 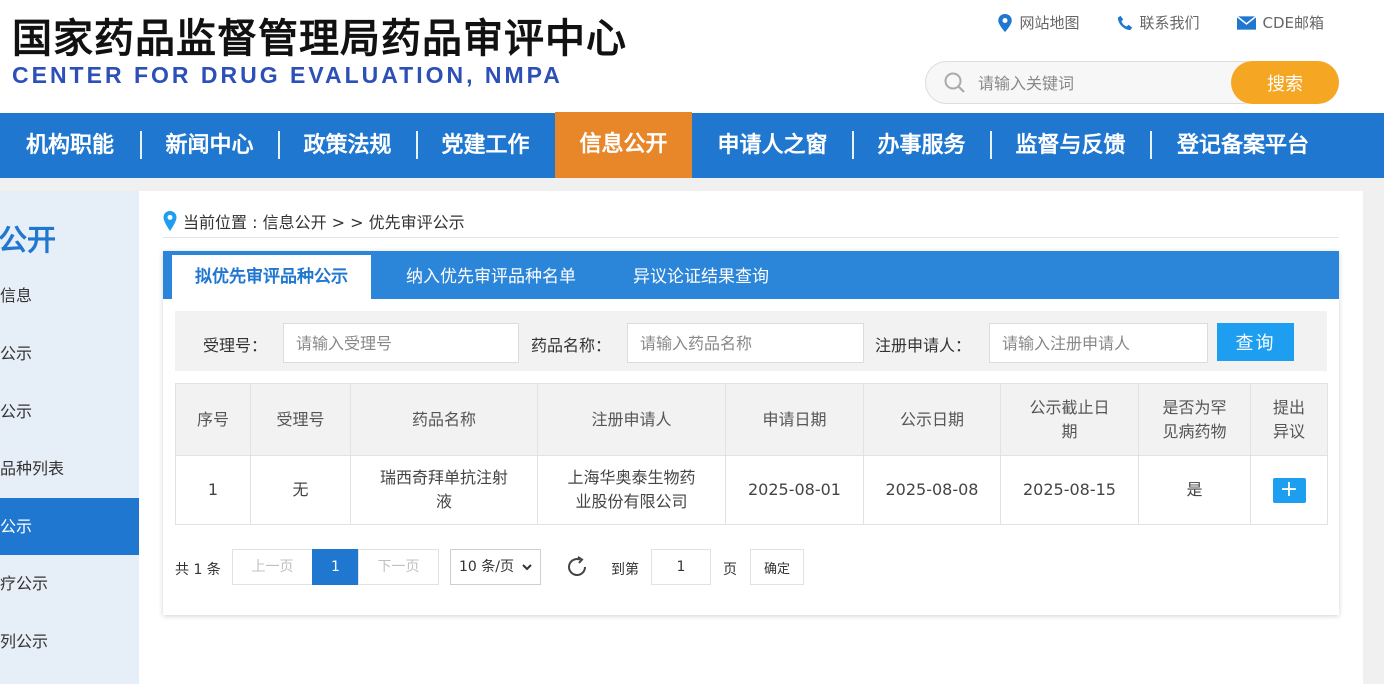 I want to click on add-objection-button: +, so click(x=1289, y=490).